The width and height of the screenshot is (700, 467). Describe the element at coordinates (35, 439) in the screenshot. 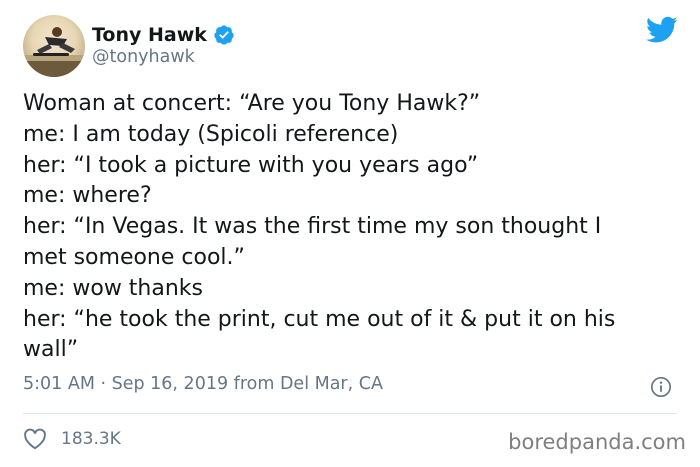

I see `heart-icon` at that location.